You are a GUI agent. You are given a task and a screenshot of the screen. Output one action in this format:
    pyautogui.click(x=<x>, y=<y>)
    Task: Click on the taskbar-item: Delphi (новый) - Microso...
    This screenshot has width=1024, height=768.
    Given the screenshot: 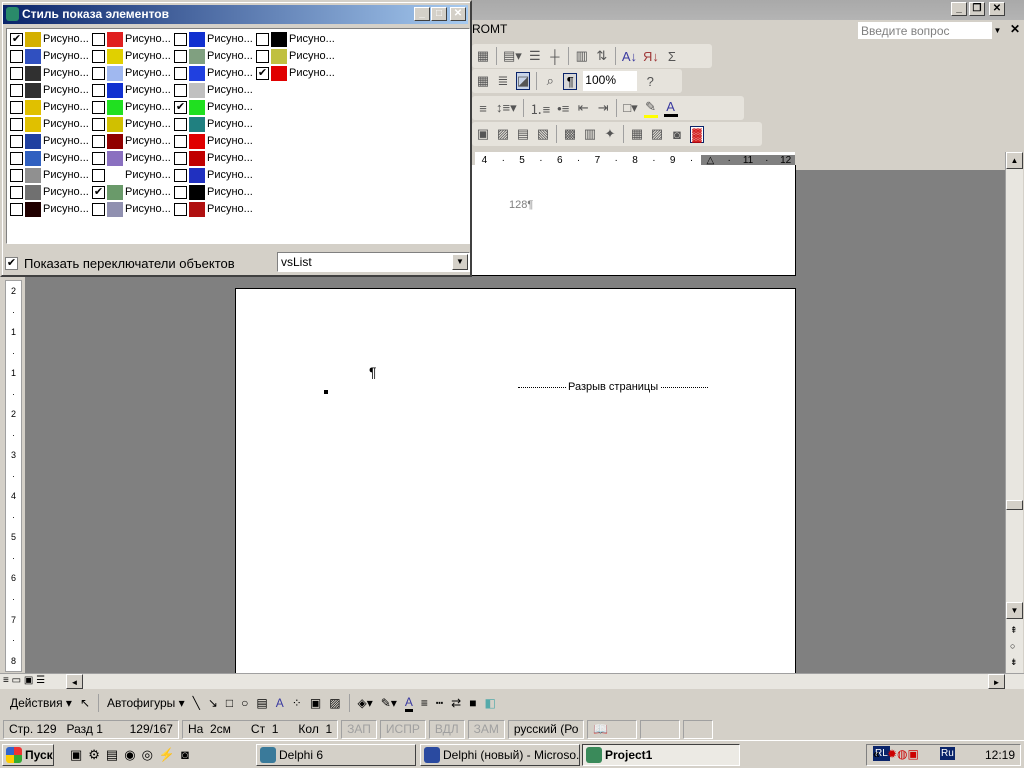 What is the action you would take?
    pyautogui.click(x=500, y=755)
    